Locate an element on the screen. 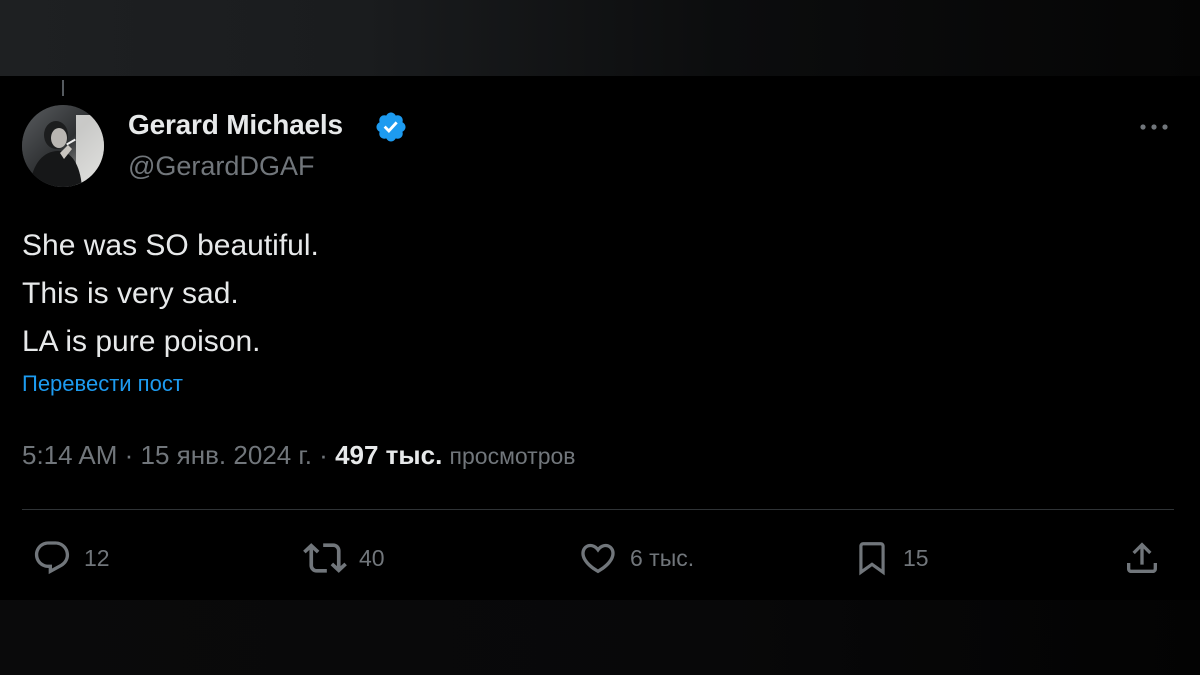  author-handle: @GerardDGAF is located at coordinates (221, 166).